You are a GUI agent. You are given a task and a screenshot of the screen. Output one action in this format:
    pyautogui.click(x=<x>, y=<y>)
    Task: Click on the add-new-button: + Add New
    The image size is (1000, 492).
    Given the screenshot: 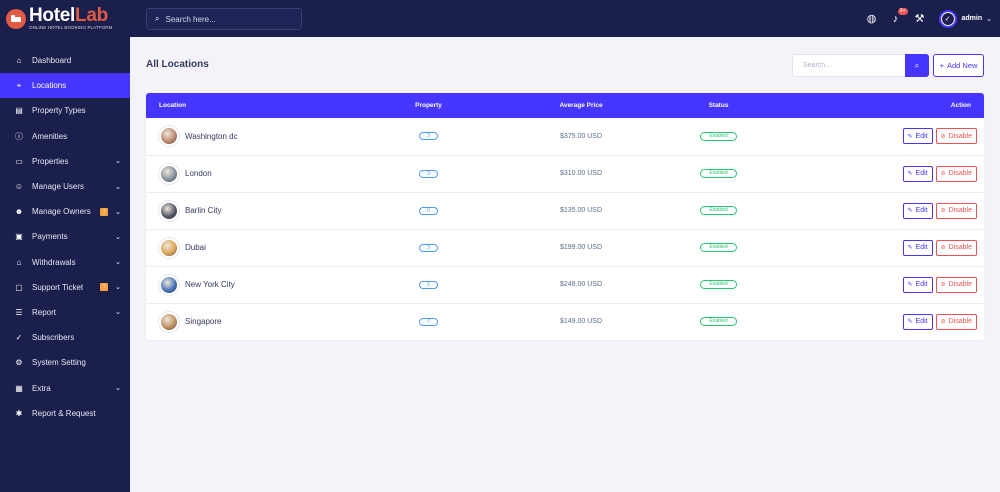 What is the action you would take?
    pyautogui.click(x=958, y=65)
    